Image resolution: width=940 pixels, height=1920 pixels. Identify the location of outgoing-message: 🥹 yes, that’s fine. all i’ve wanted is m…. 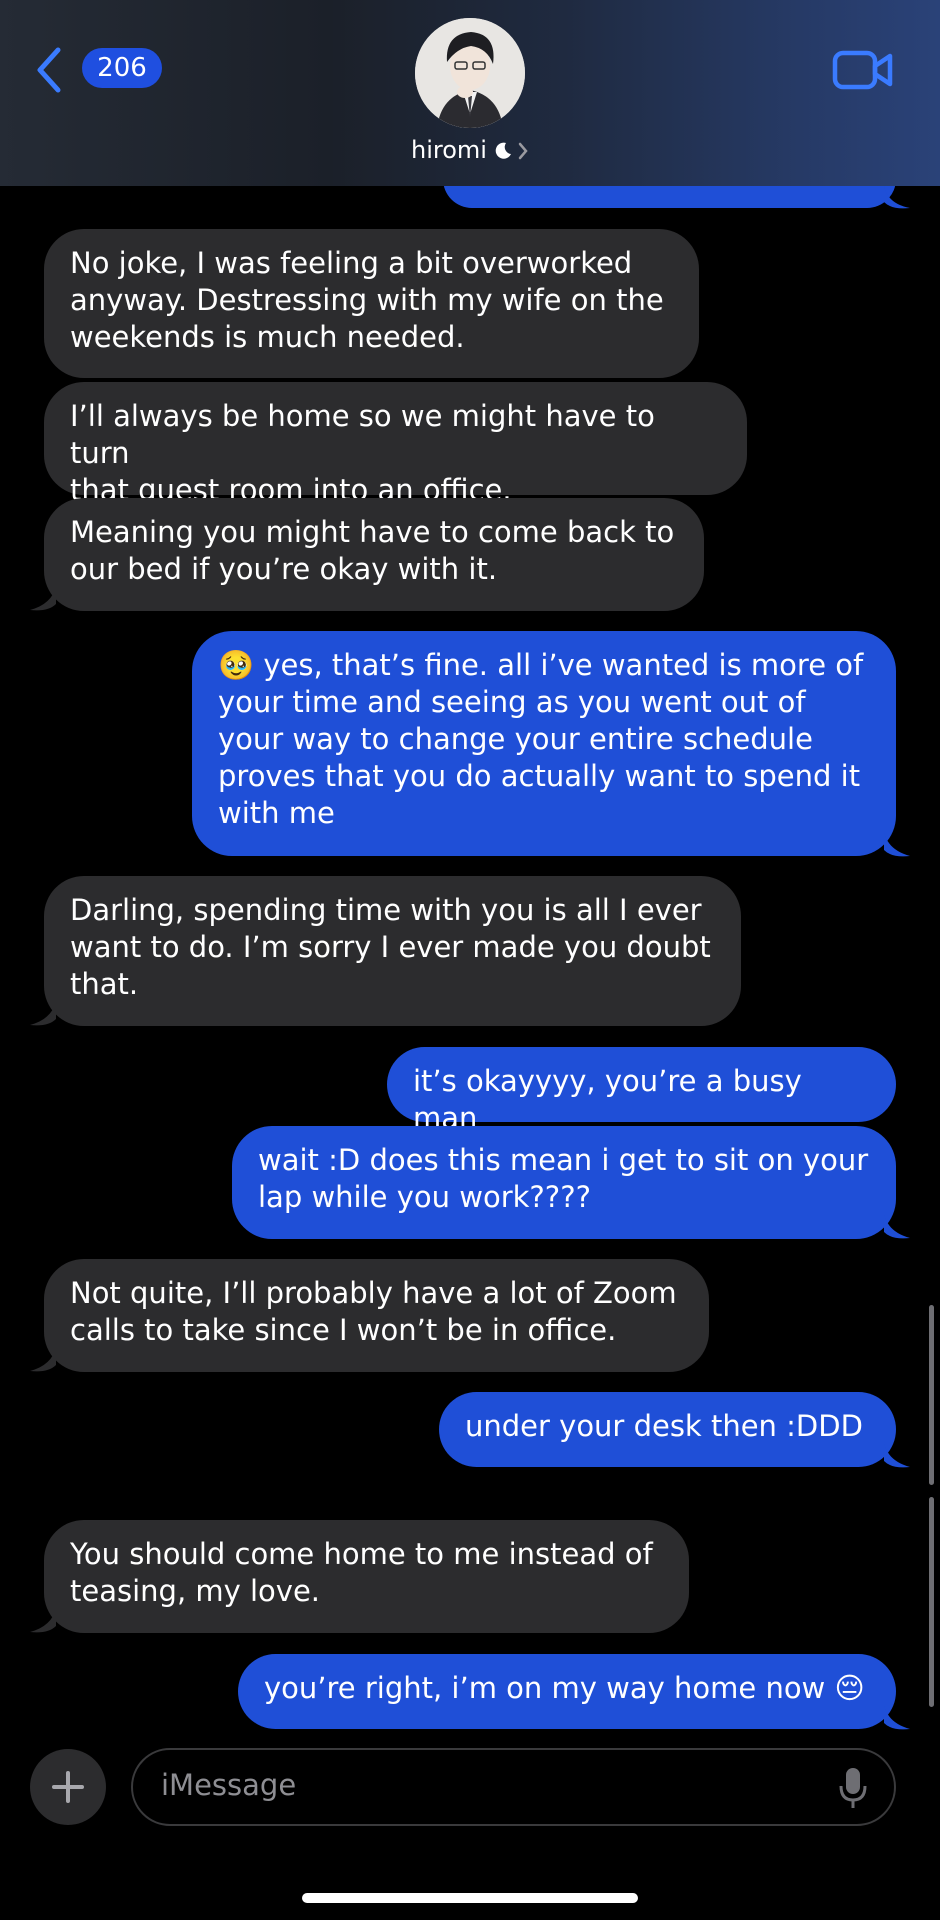
(544, 743).